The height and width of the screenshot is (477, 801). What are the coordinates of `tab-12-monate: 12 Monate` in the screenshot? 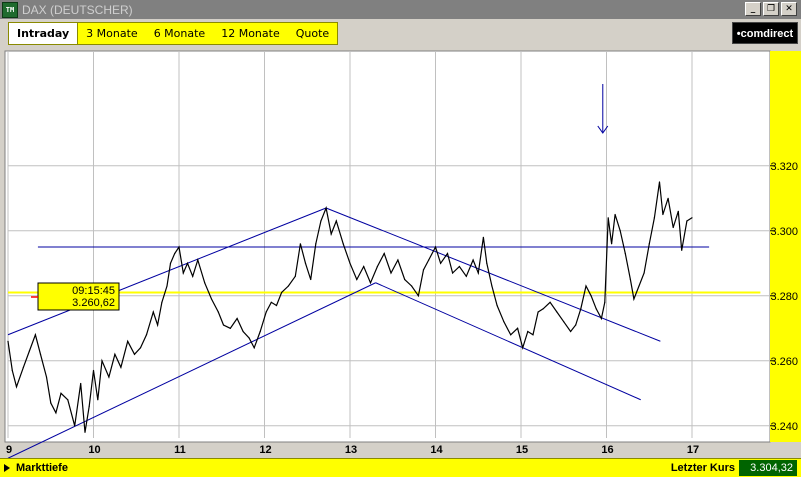 It's located at (250, 33).